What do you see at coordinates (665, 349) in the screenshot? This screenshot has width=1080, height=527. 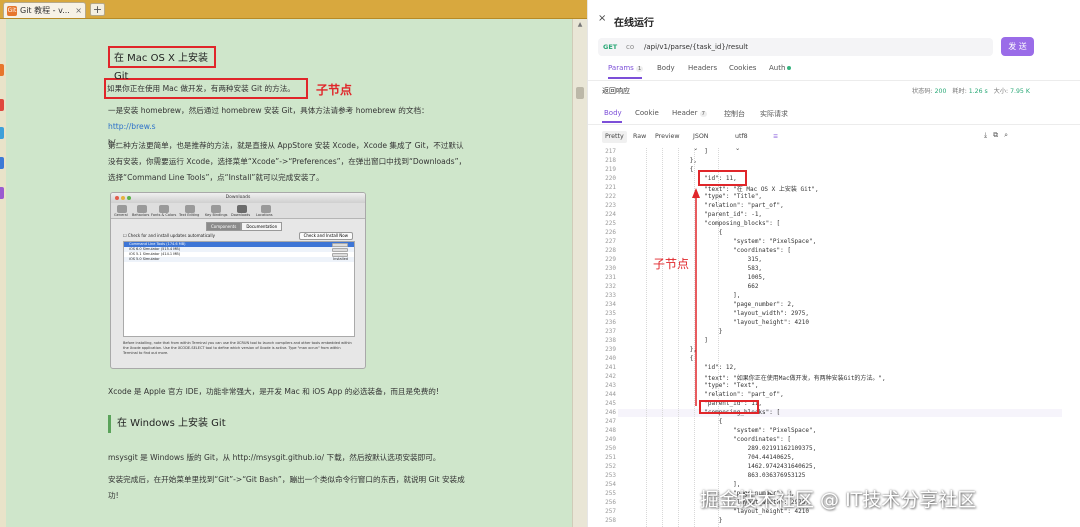 I see `code-line: },` at bounding box center [665, 349].